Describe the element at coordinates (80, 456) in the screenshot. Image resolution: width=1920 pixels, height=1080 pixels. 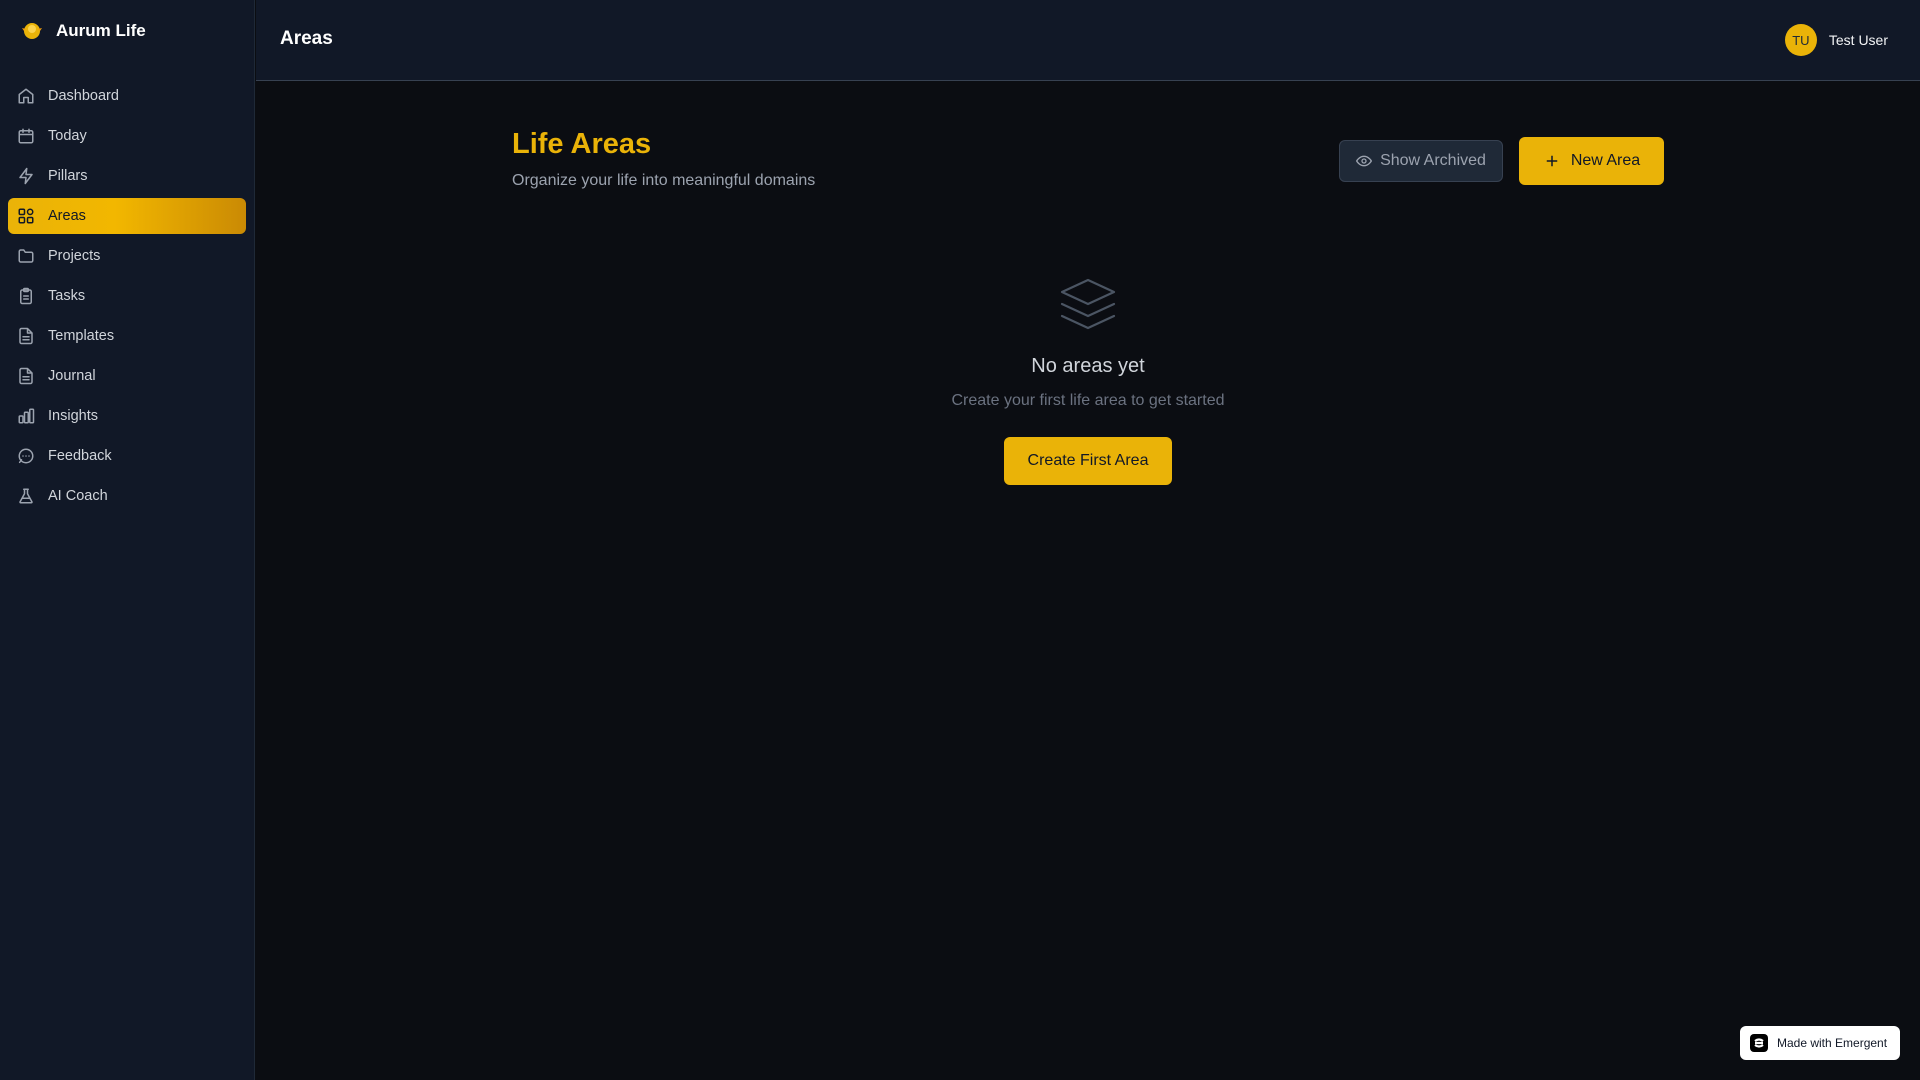
I see `sidebar-item-label: Feedback` at that location.